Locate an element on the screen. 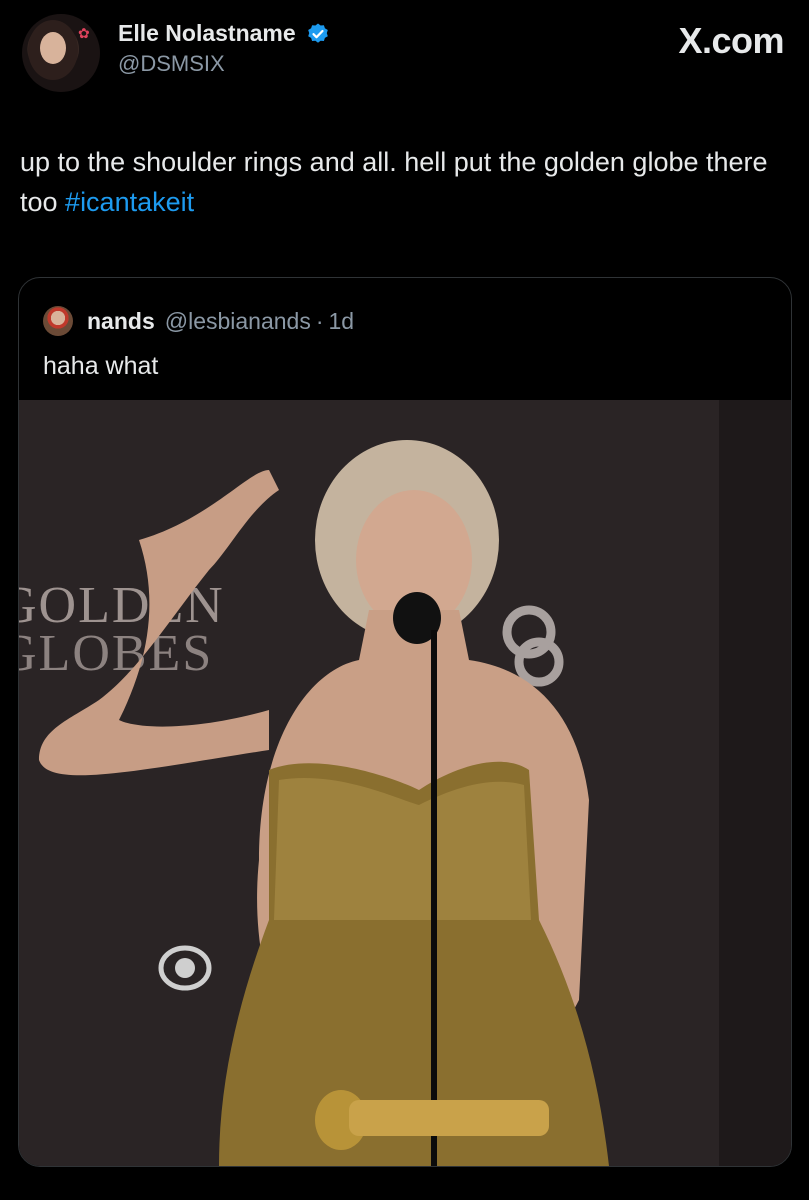  quoted-timestamp: 1d is located at coordinates (342, 321).